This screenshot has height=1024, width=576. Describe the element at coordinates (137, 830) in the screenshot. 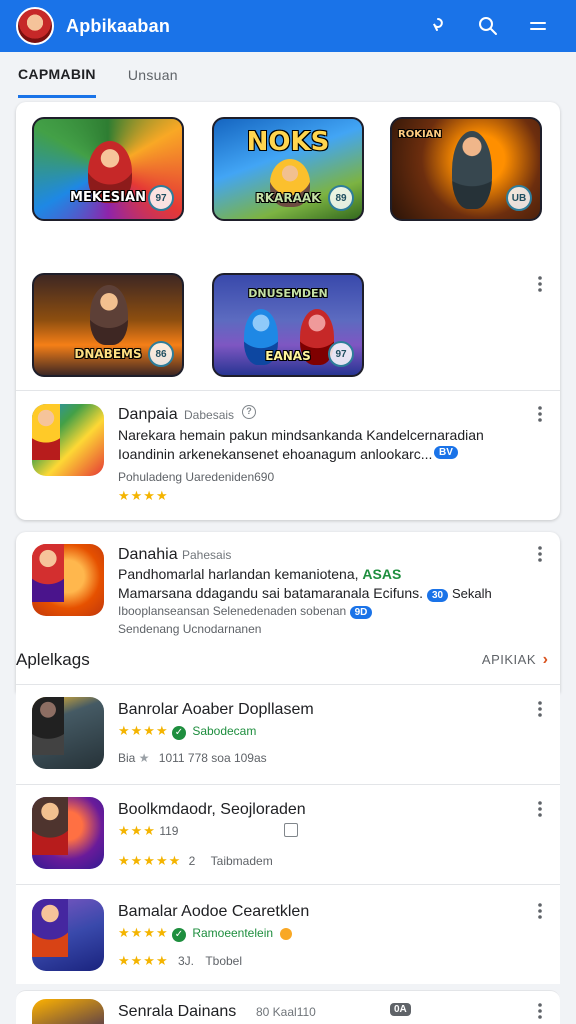

I see `rating-stars: ★★★` at that location.